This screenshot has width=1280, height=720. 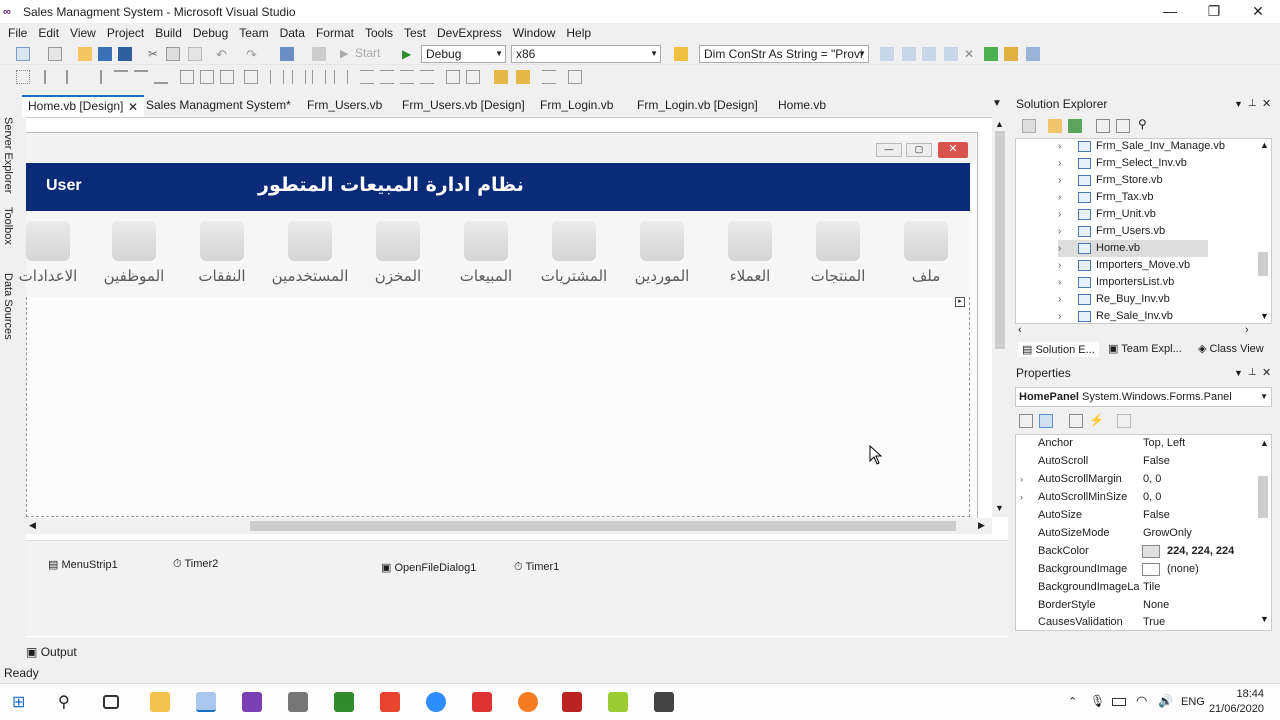 What do you see at coordinates (287, 54) in the screenshot?
I see `navigate-back-icon` at bounding box center [287, 54].